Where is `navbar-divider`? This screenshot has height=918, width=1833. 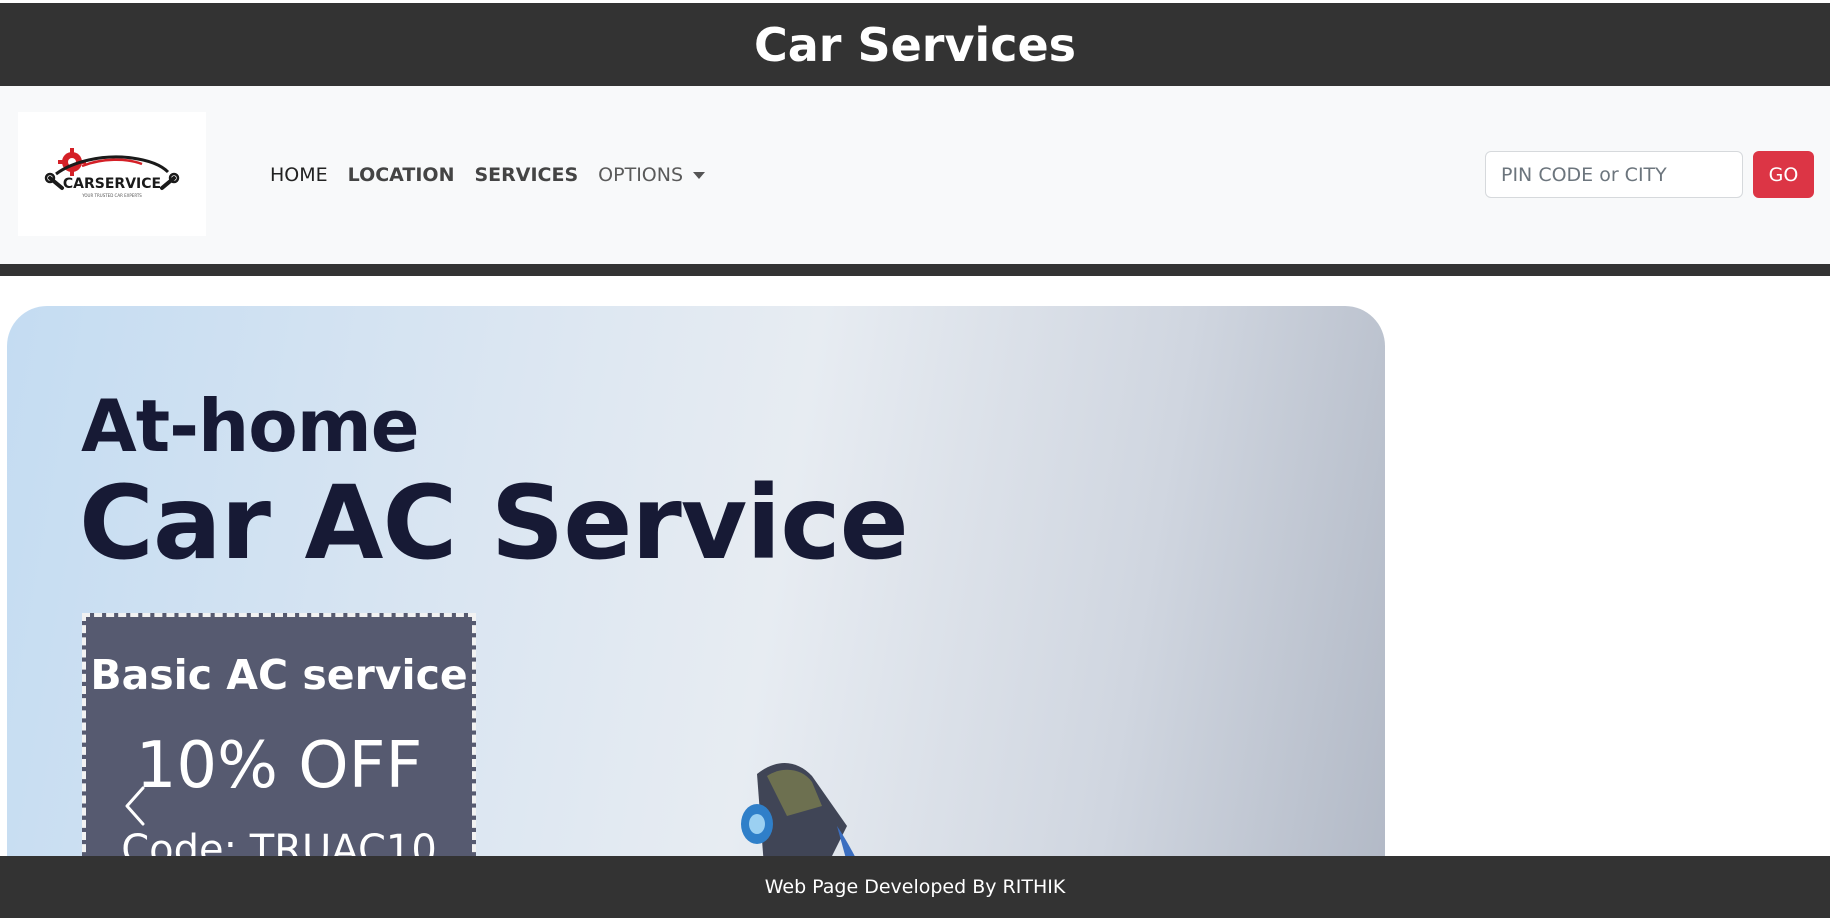
navbar-divider is located at coordinates (915, 270).